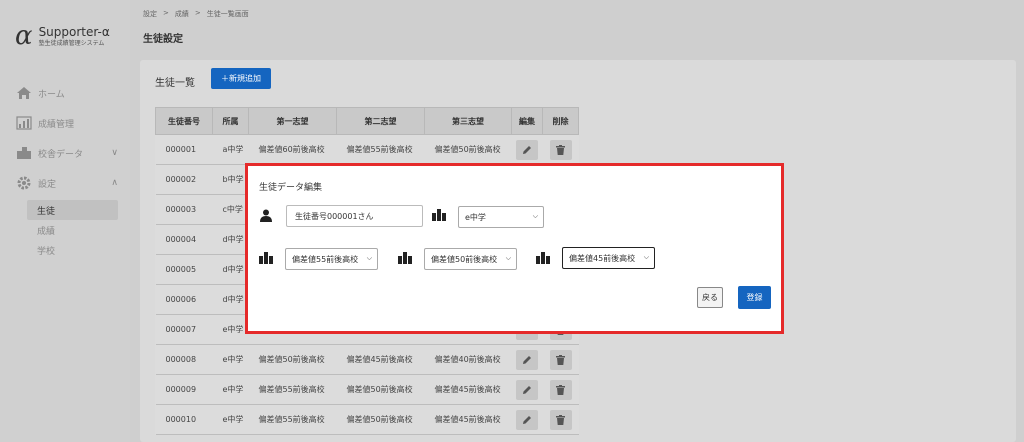  What do you see at coordinates (24, 93) in the screenshot?
I see `home-icon` at bounding box center [24, 93].